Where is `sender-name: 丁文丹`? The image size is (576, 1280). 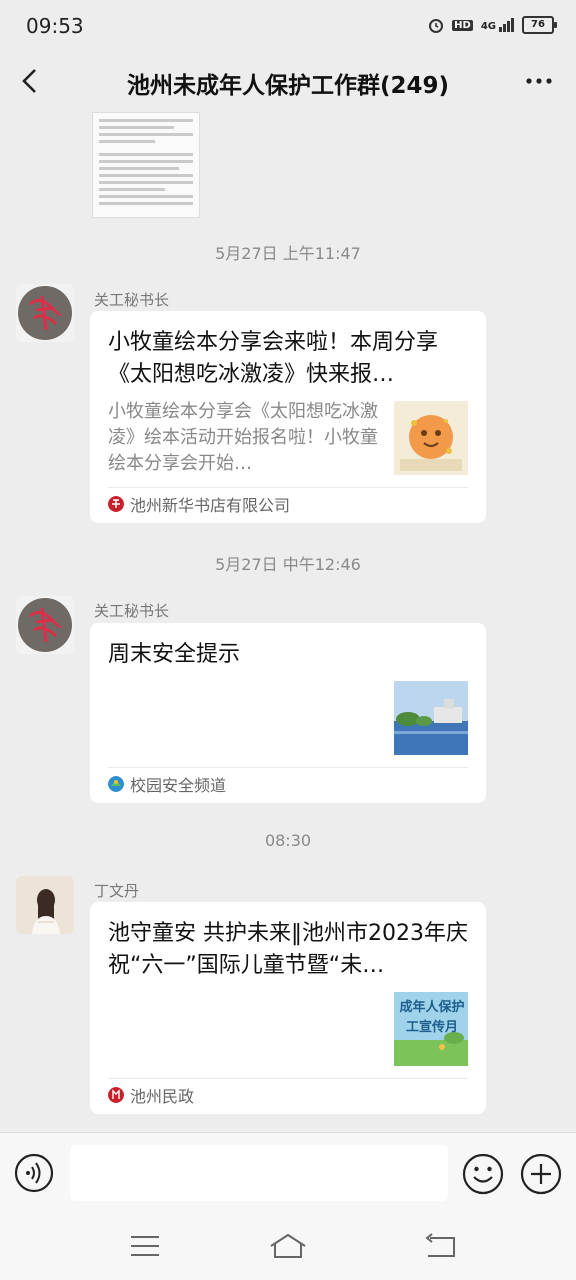 sender-name: 丁文丹 is located at coordinates (117, 891).